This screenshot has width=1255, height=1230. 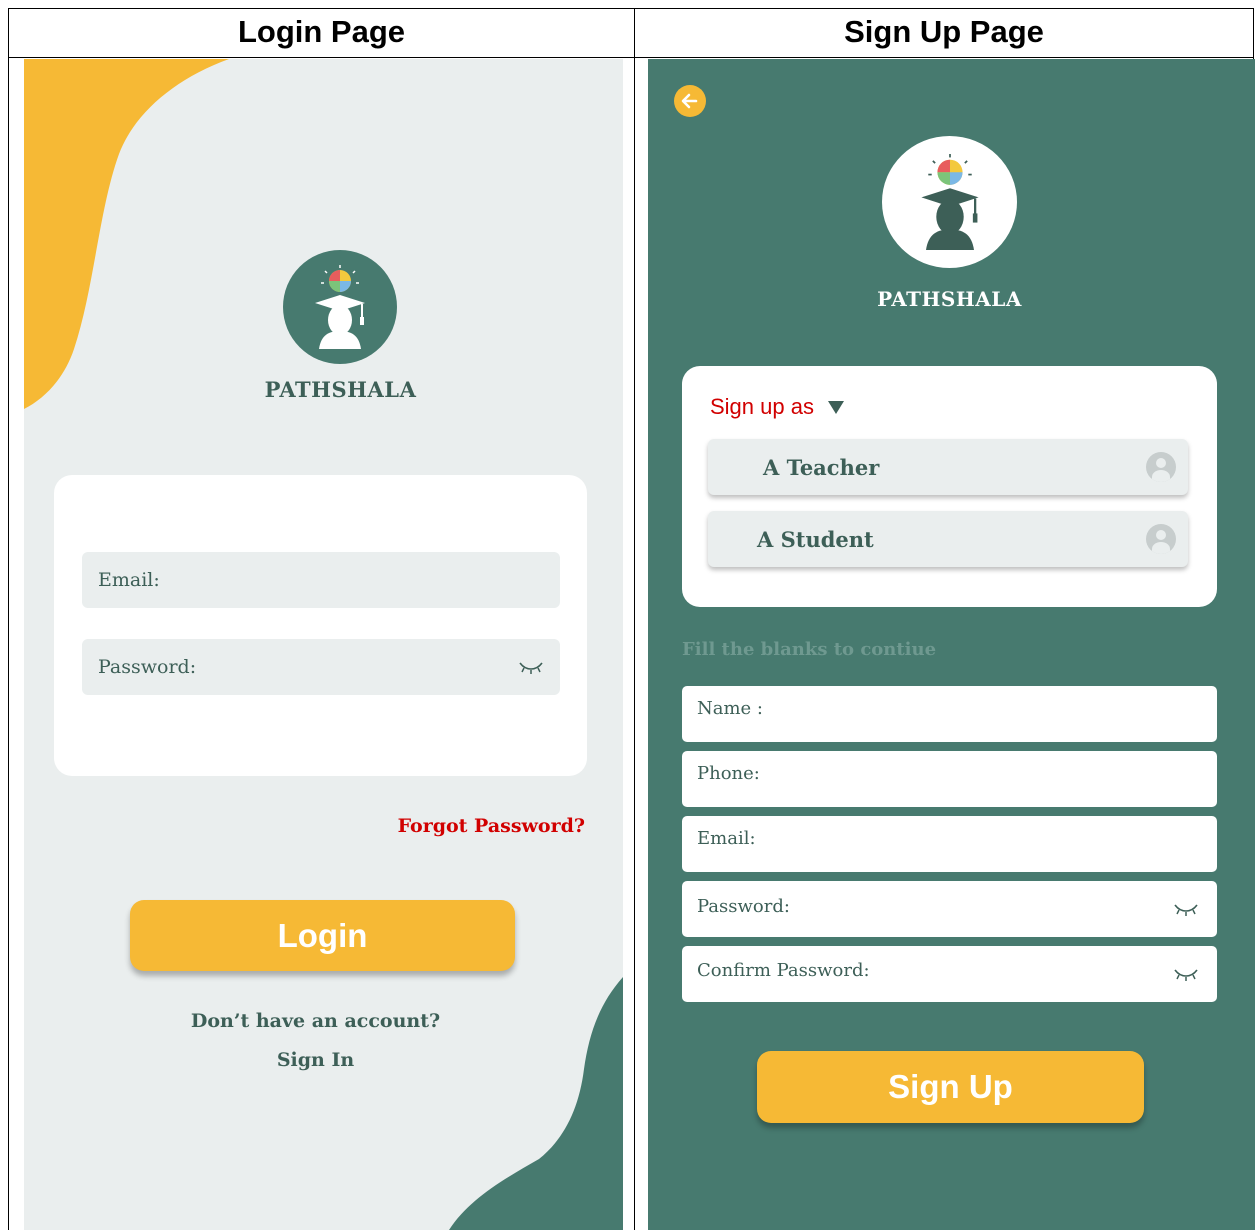 What do you see at coordinates (815, 539) in the screenshot?
I see `role-label: A Student` at bounding box center [815, 539].